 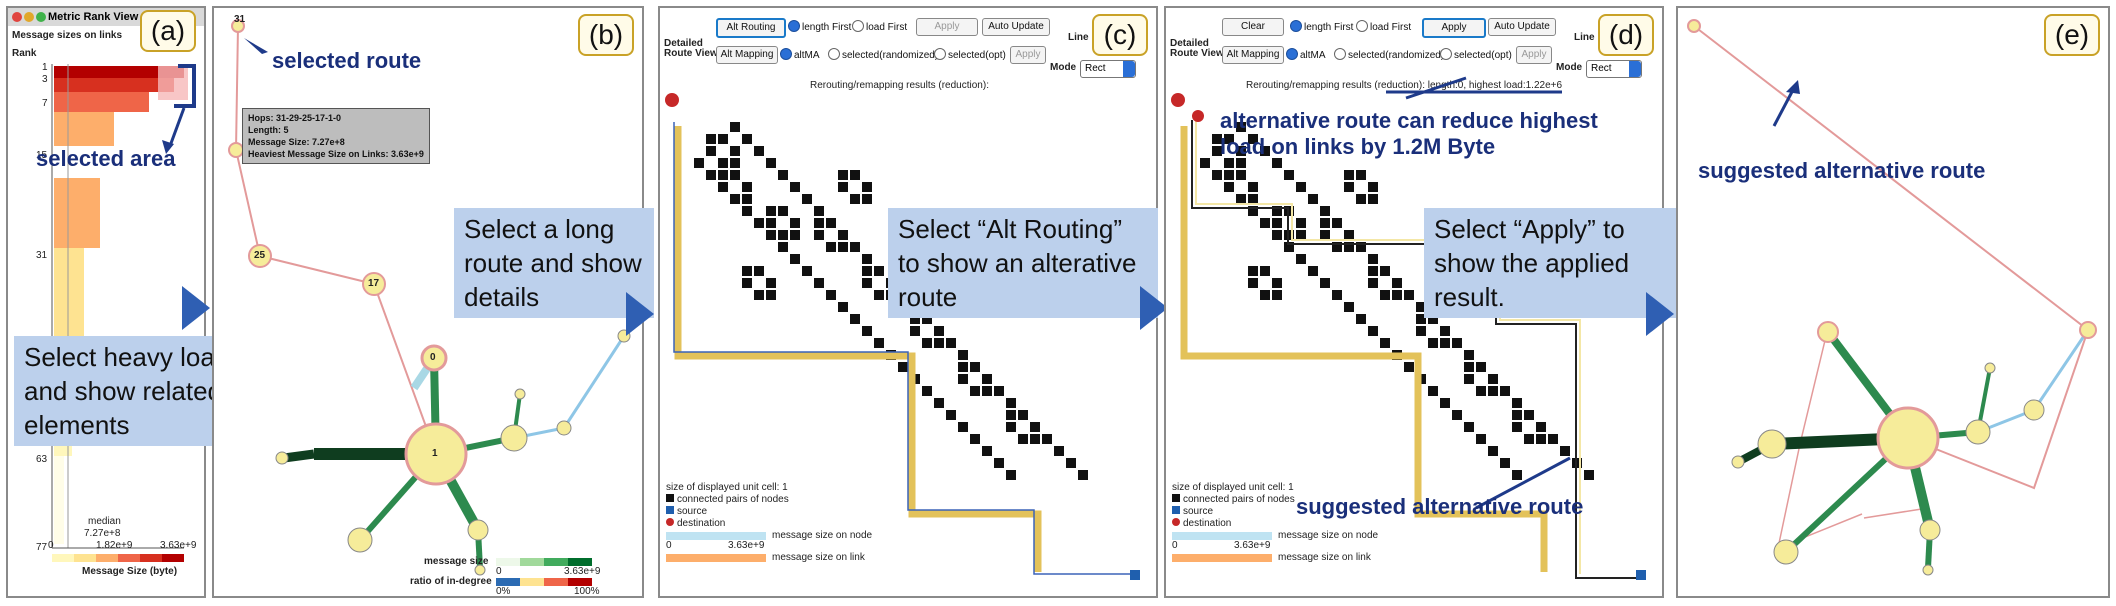 What do you see at coordinates (260, 255) in the screenshot?
I see `node-25-label: 25` at bounding box center [260, 255].